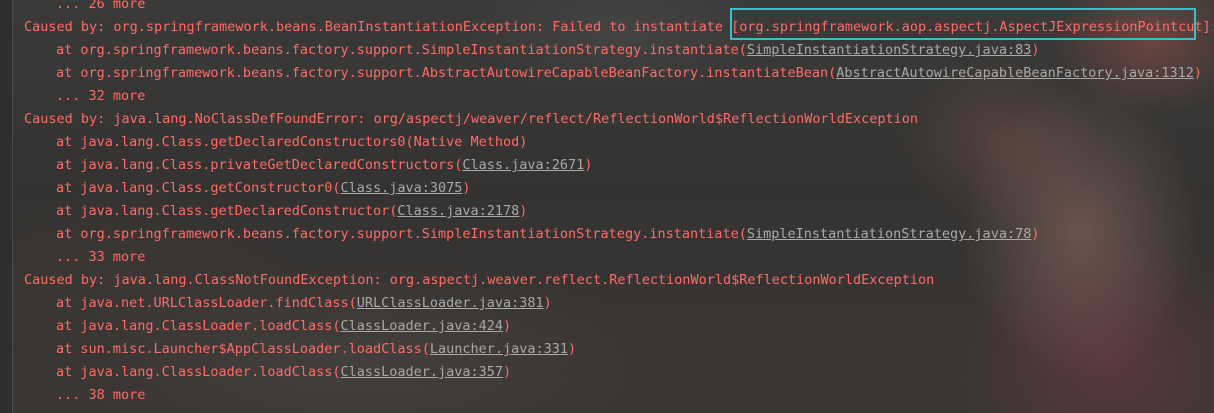  I want to click on more-frames-text: ... 32 more, so click(101, 96).